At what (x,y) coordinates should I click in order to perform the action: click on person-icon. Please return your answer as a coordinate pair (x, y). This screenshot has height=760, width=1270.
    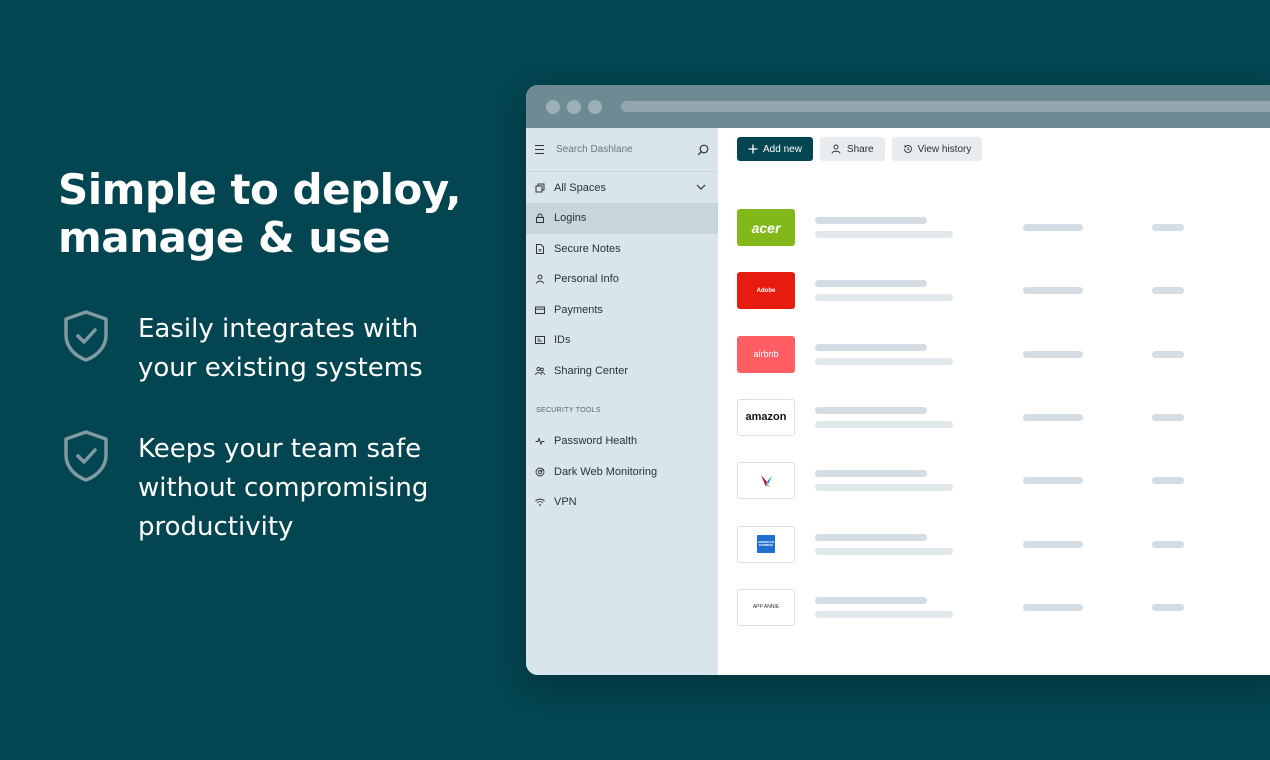
    Looking at the image, I should click on (540, 279).